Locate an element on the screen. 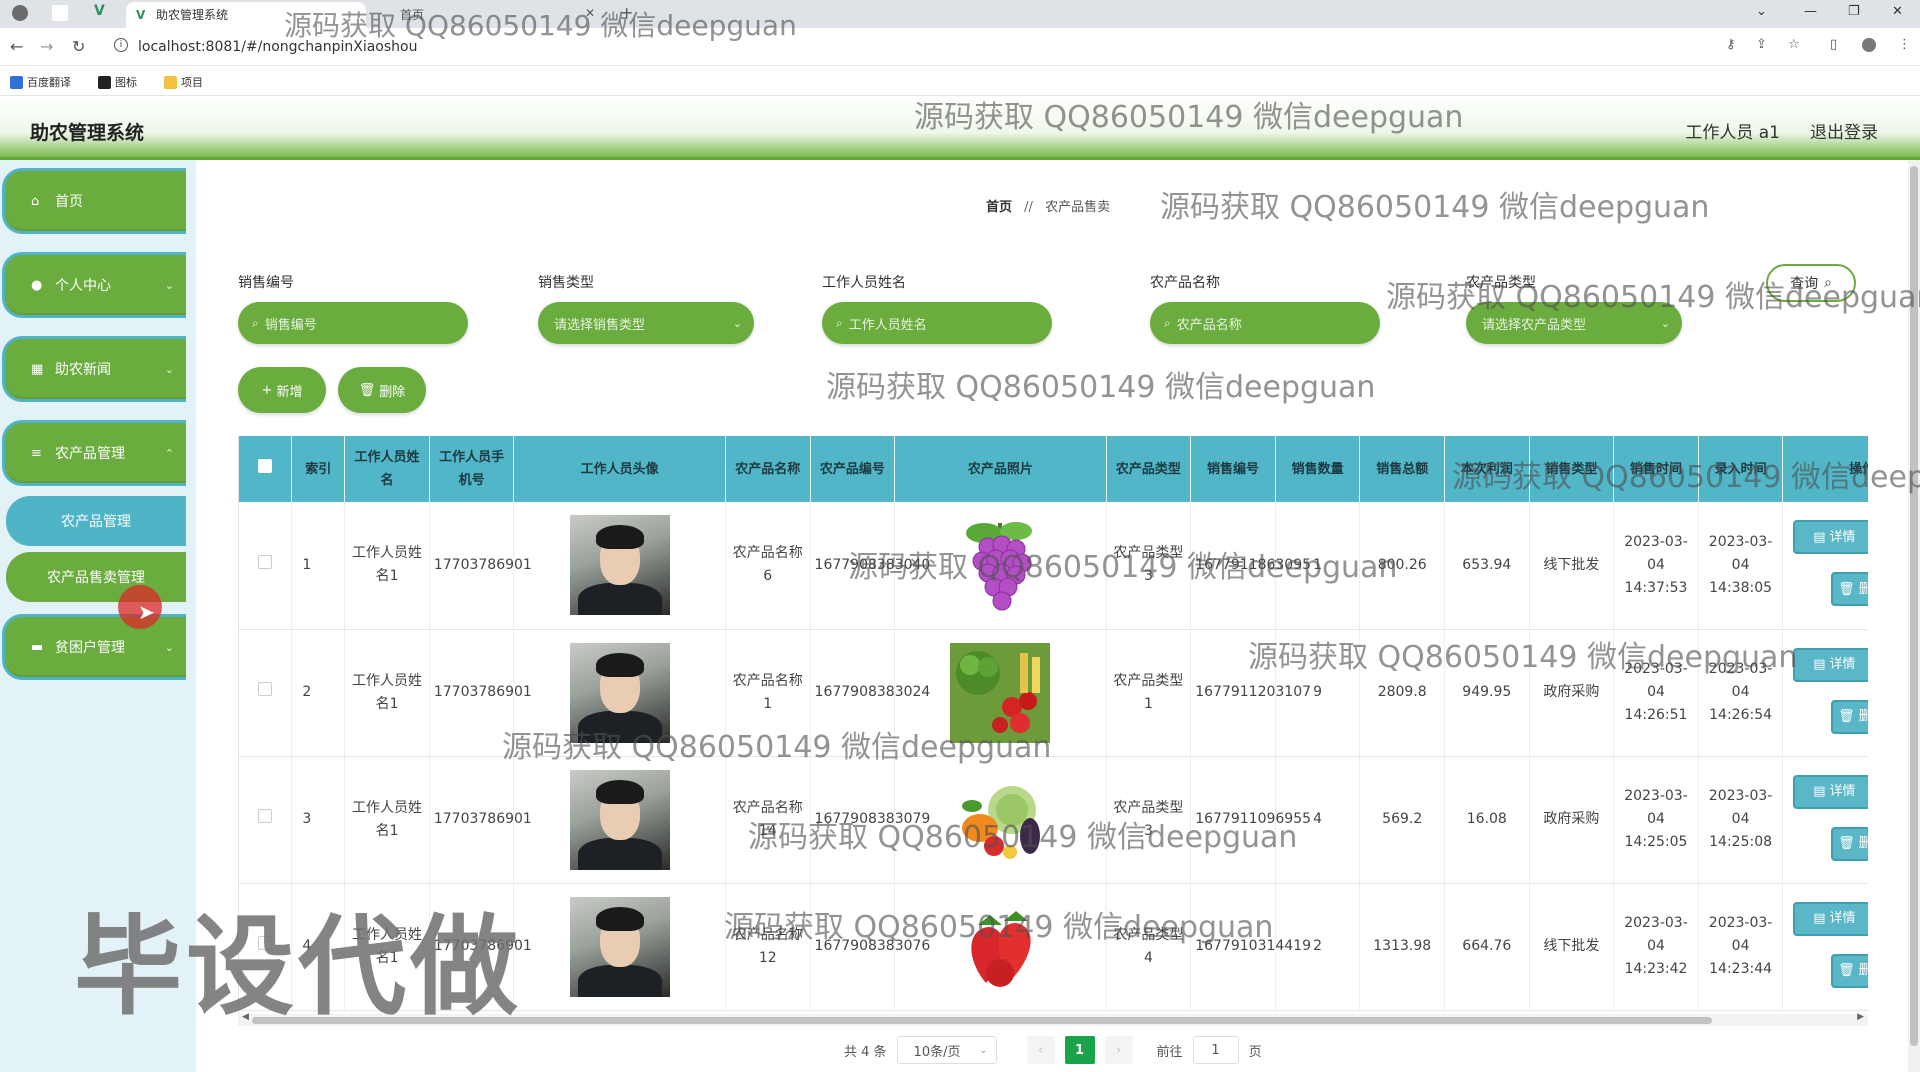 The height and width of the screenshot is (1072, 1920). window-close-icon: ✕ is located at coordinates (1897, 11).